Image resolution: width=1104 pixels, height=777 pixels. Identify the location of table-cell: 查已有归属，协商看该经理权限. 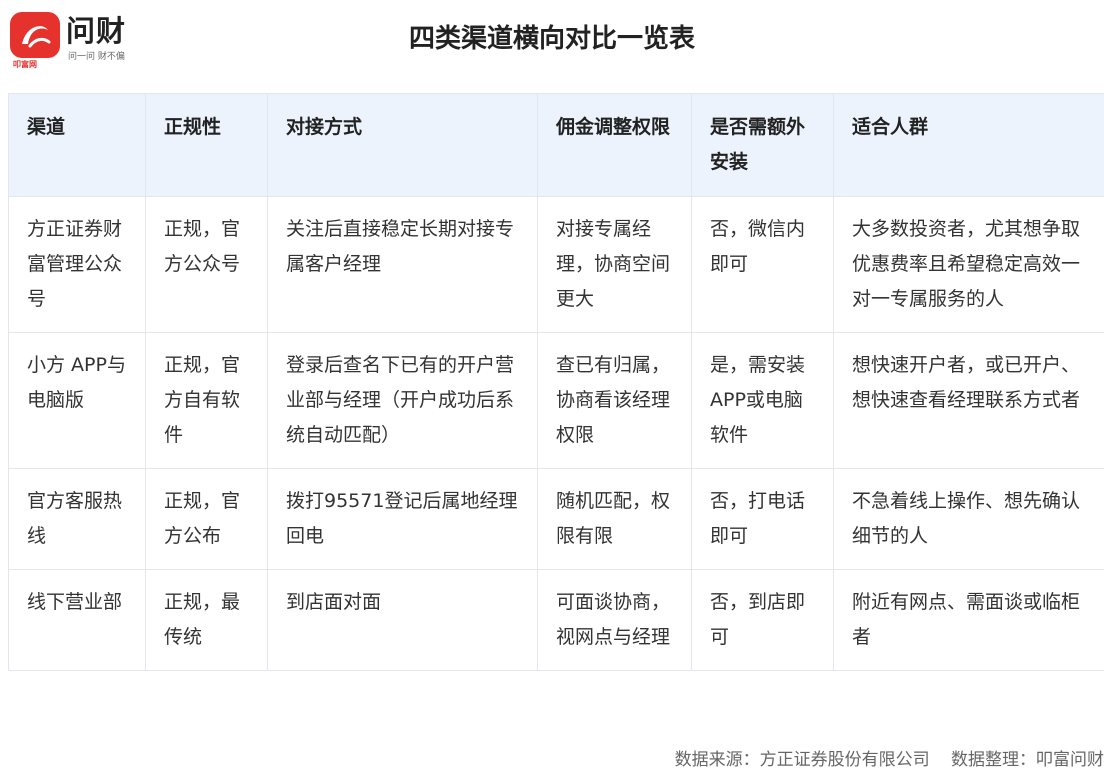
(614, 400).